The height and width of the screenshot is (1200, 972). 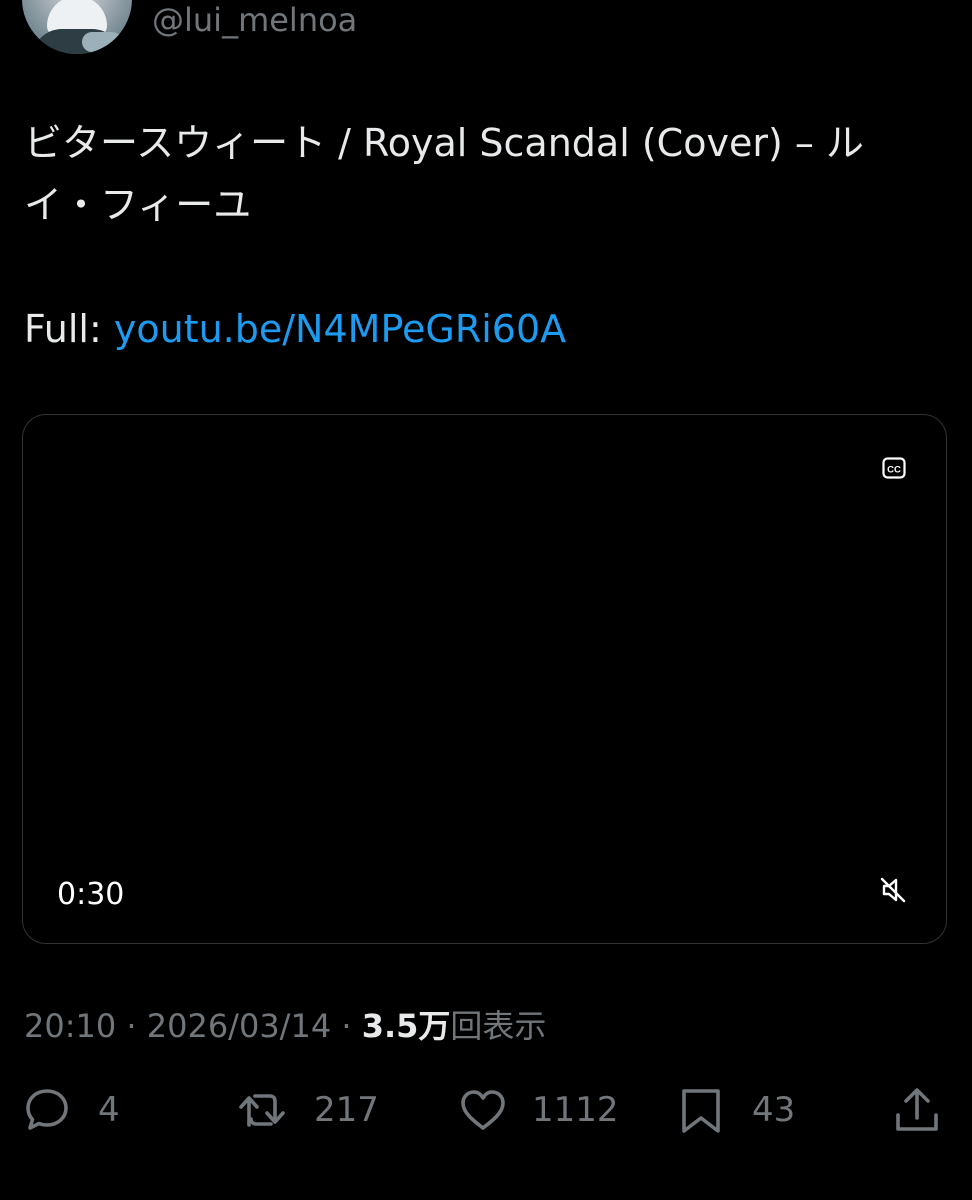 What do you see at coordinates (406, 1026) in the screenshot?
I see `views-count: 3.5万` at bounding box center [406, 1026].